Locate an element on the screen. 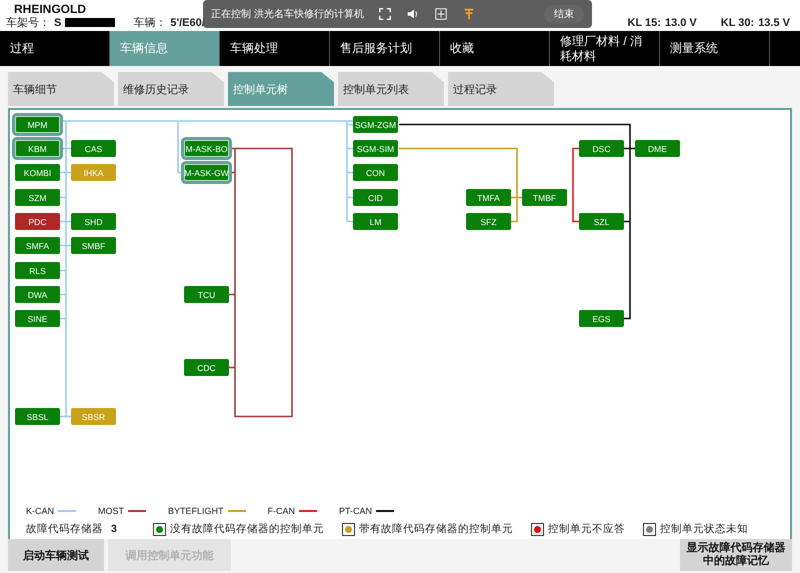 The image size is (800, 573). control-unit-node: DME is located at coordinates (657, 148).